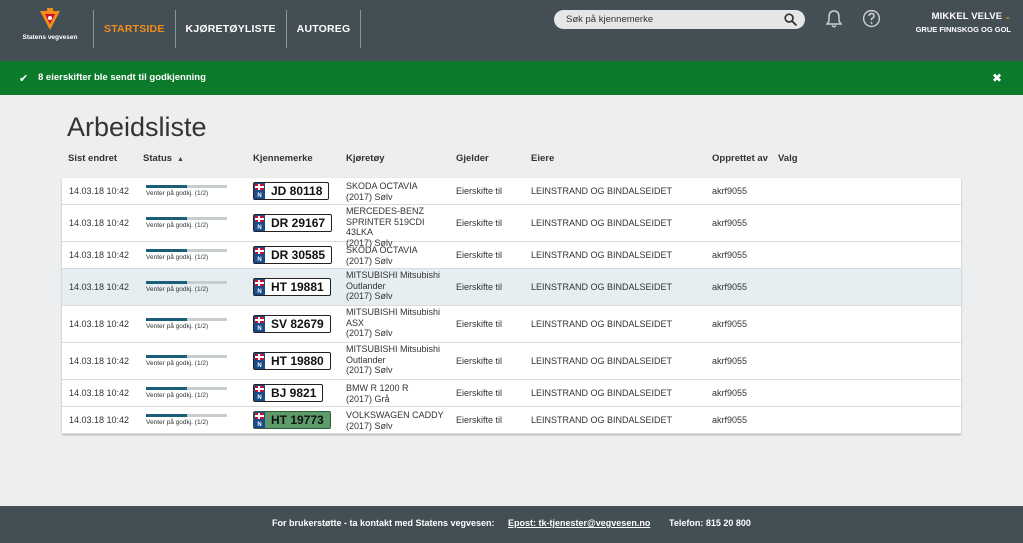 This screenshot has height=543, width=1023. Describe the element at coordinates (92, 158) in the screenshot. I see `column-sist-endret: Sist endret` at that location.